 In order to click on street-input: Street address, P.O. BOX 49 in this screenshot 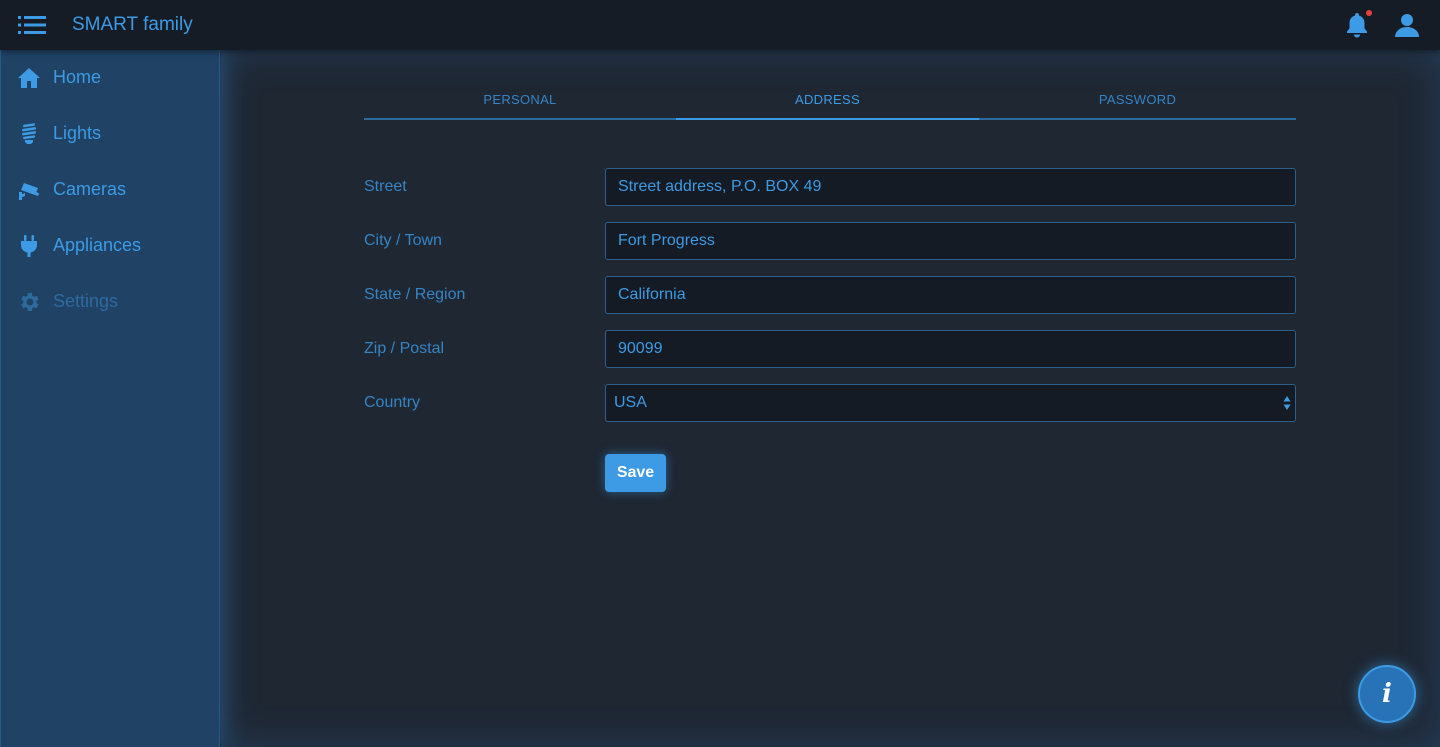, I will do `click(950, 187)`.